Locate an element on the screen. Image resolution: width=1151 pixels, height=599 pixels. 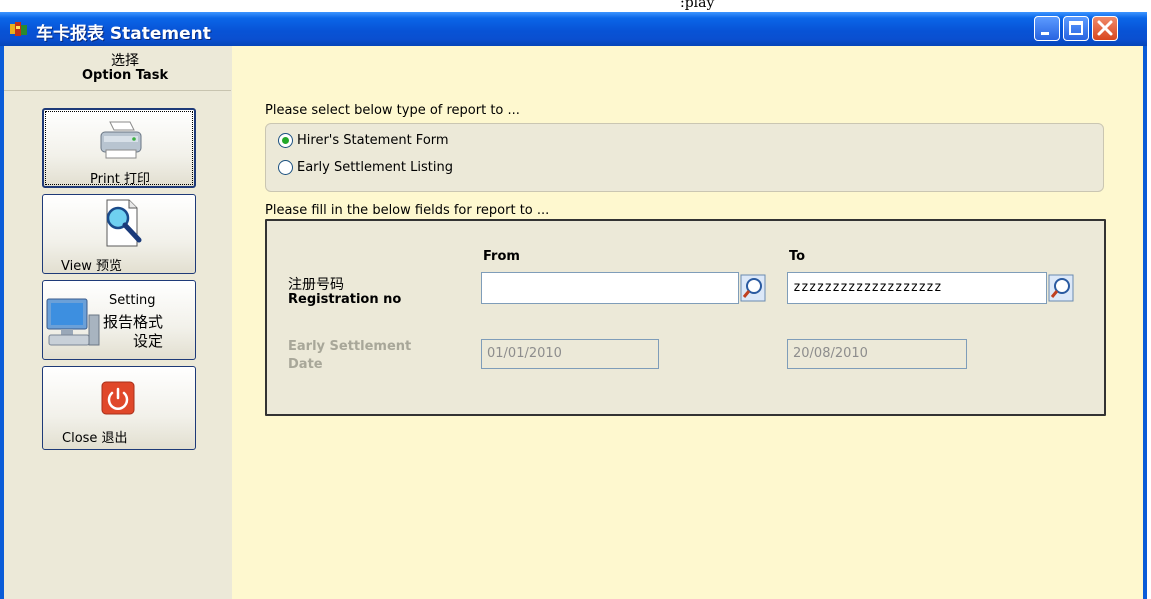
magnifier-icon is located at coordinates (124, 223).